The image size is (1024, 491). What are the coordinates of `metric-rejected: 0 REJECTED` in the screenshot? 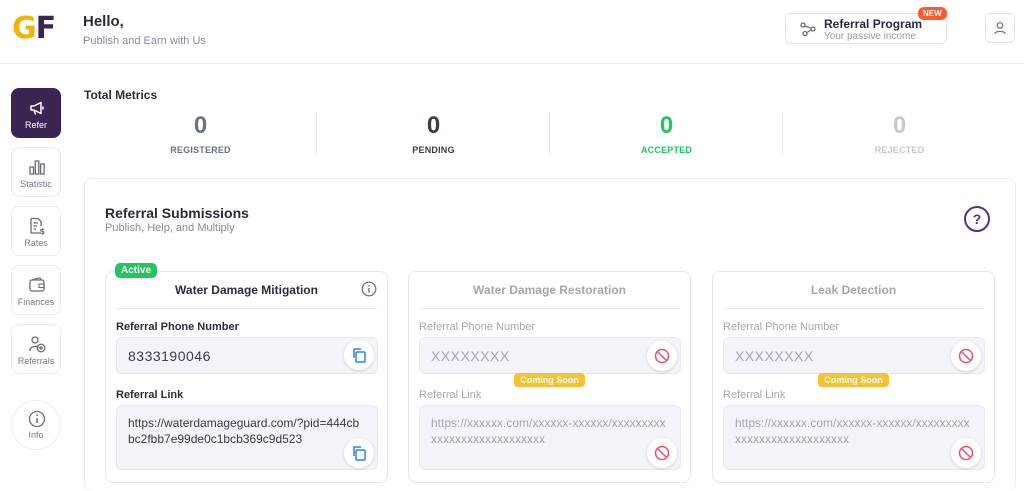 It's located at (899, 135).